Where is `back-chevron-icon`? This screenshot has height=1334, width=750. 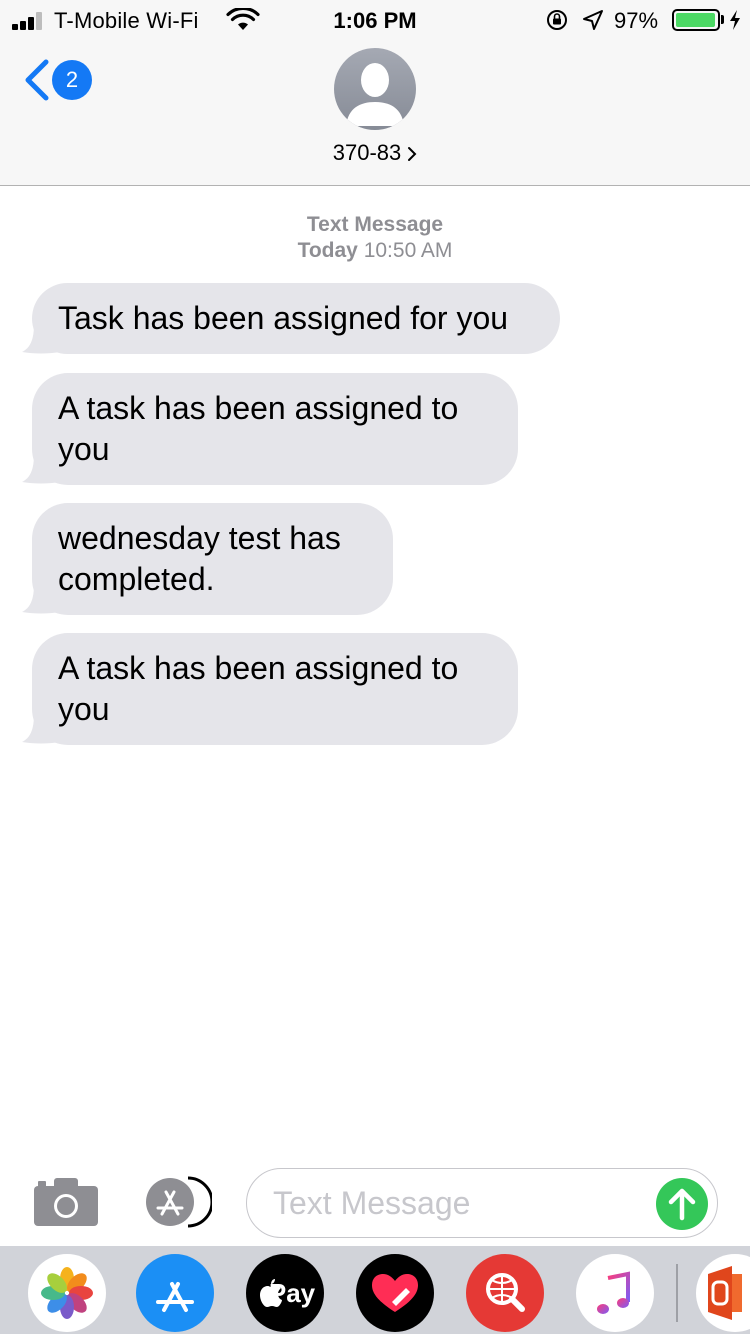
back-chevron-icon is located at coordinates (37, 80).